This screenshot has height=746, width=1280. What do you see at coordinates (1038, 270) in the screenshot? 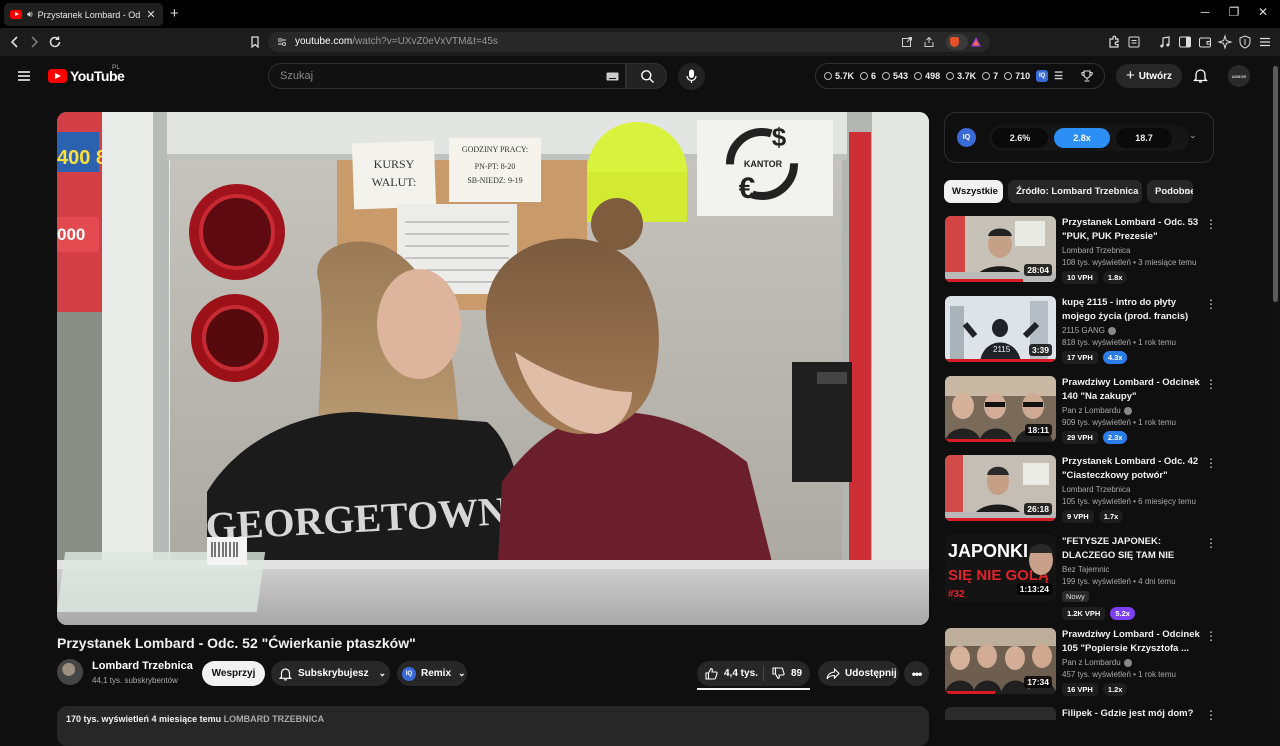
I see `video-duration: 28:04` at bounding box center [1038, 270].